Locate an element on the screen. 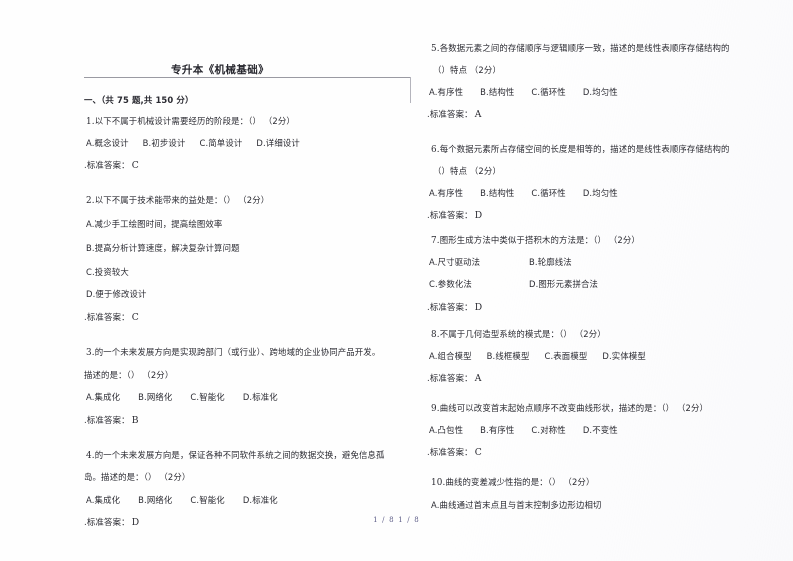 This screenshot has width=793, height=561. question-number-q8: 8. is located at coordinates (435, 335).